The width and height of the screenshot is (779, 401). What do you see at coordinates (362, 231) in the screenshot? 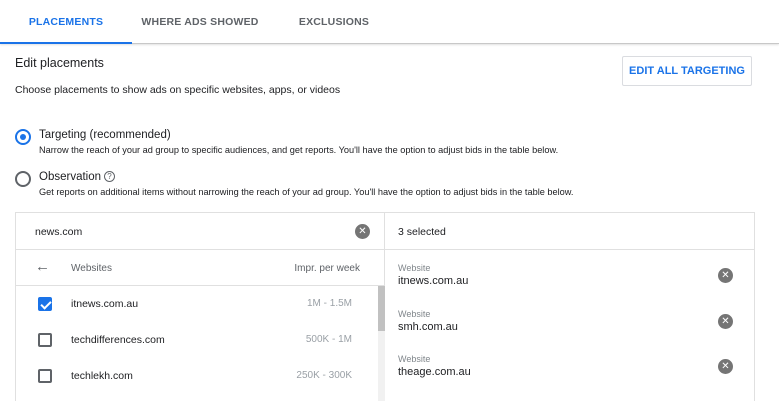
I see `clear-icon: ✕` at bounding box center [362, 231].